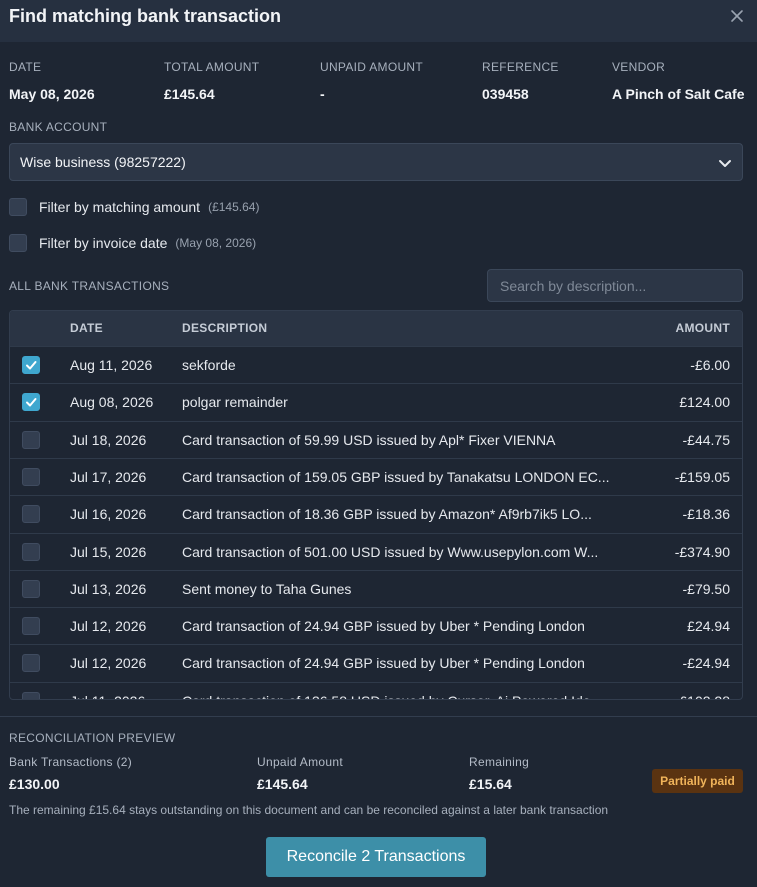  What do you see at coordinates (376, 364) in the screenshot?
I see `table-row: Aug 11, 2026 sekforde -£6.00` at bounding box center [376, 364].